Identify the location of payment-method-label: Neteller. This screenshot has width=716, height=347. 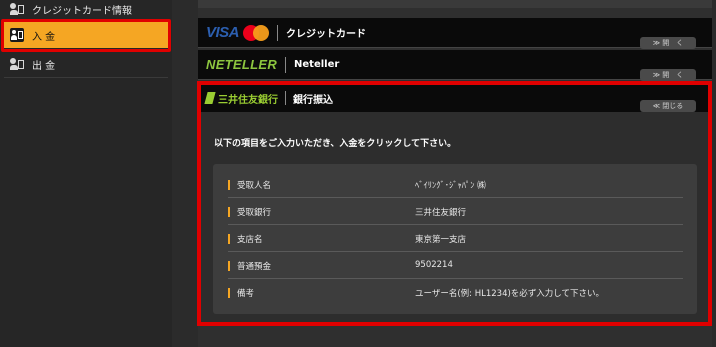
(317, 64).